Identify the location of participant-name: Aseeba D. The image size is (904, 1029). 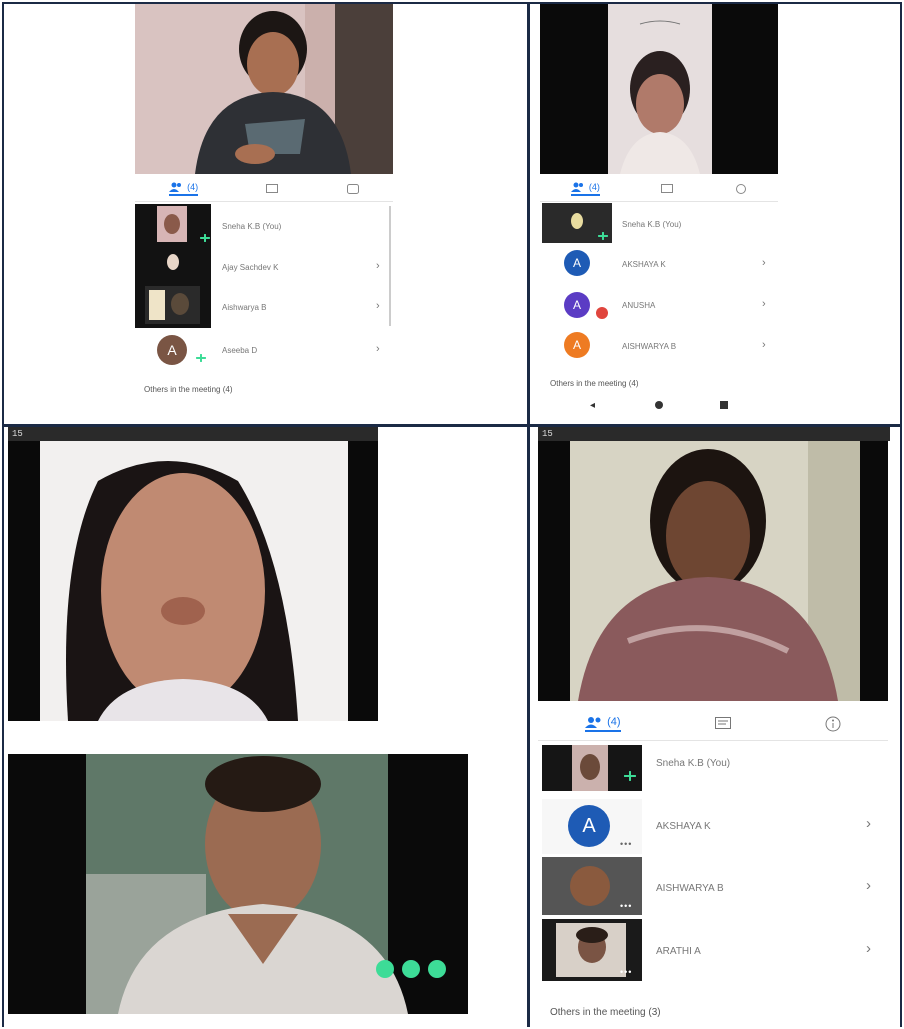
(240, 350).